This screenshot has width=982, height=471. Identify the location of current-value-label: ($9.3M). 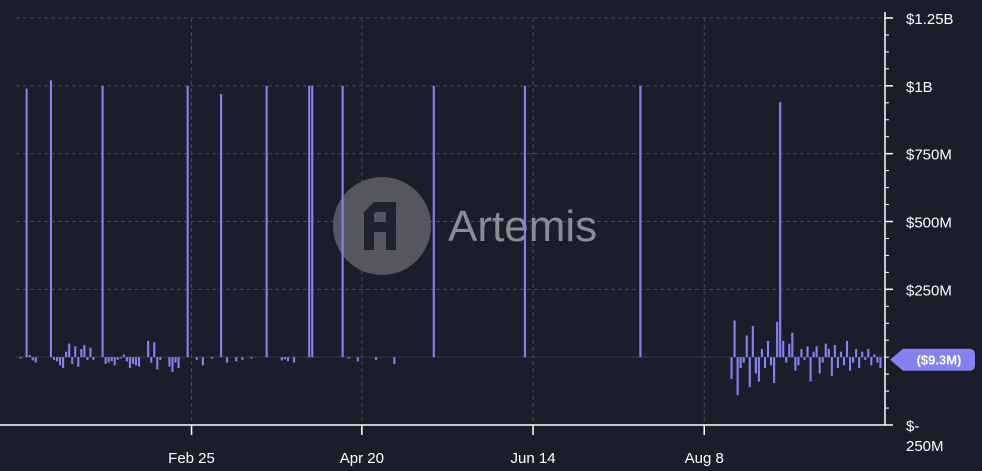
(939, 360).